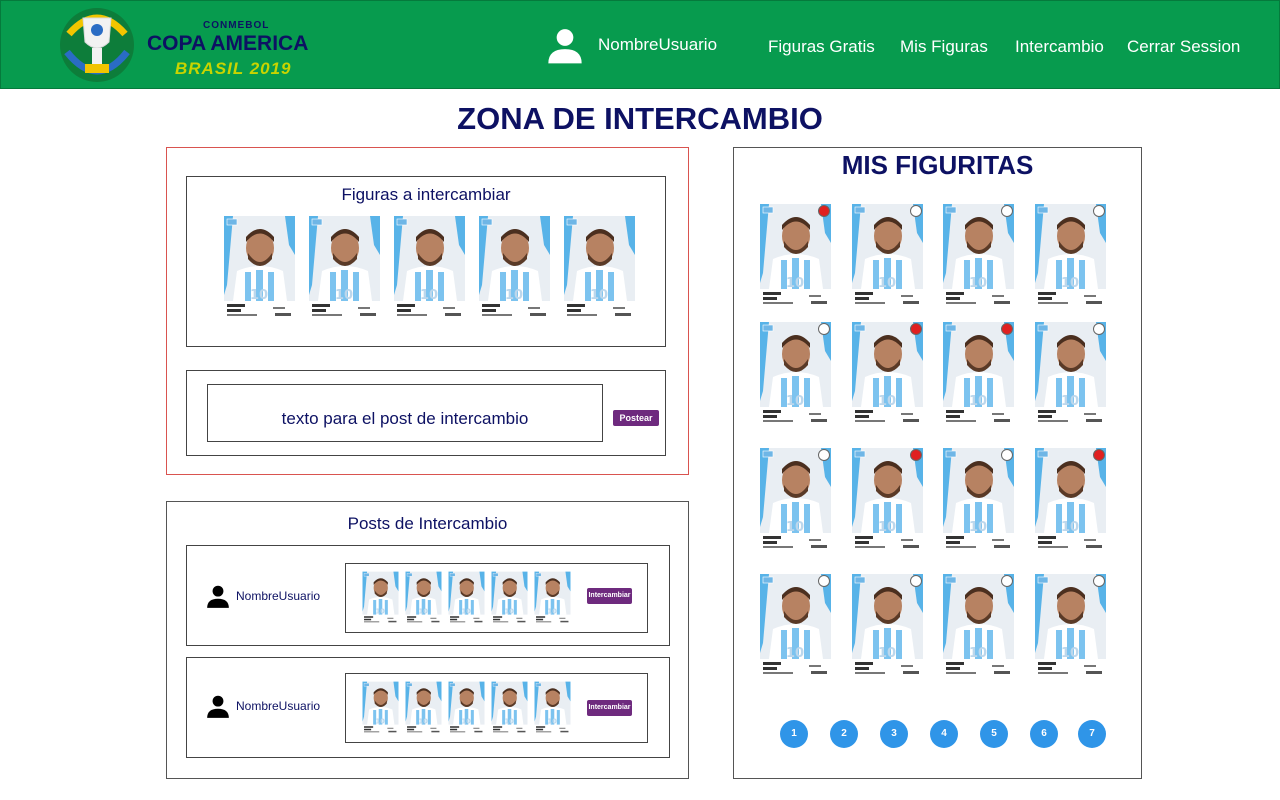 The image size is (1280, 800). I want to click on my-stickers-title: MIS FIGURITAS, so click(937, 165).